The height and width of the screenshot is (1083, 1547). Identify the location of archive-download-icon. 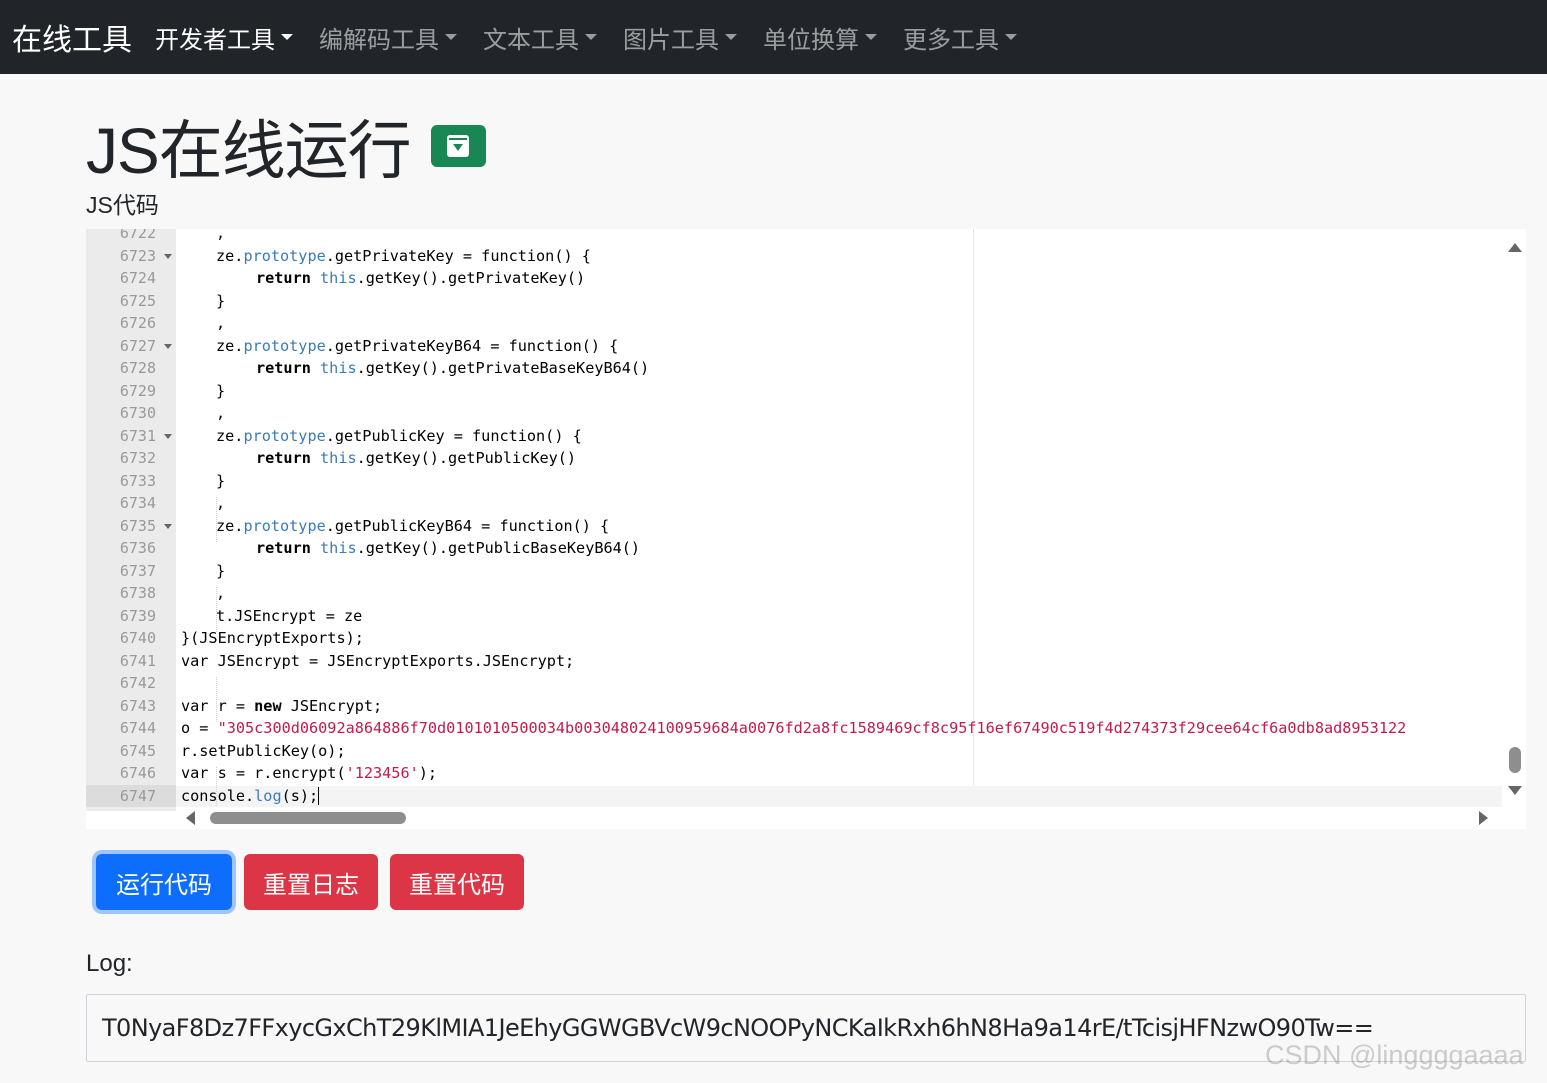
(458, 146).